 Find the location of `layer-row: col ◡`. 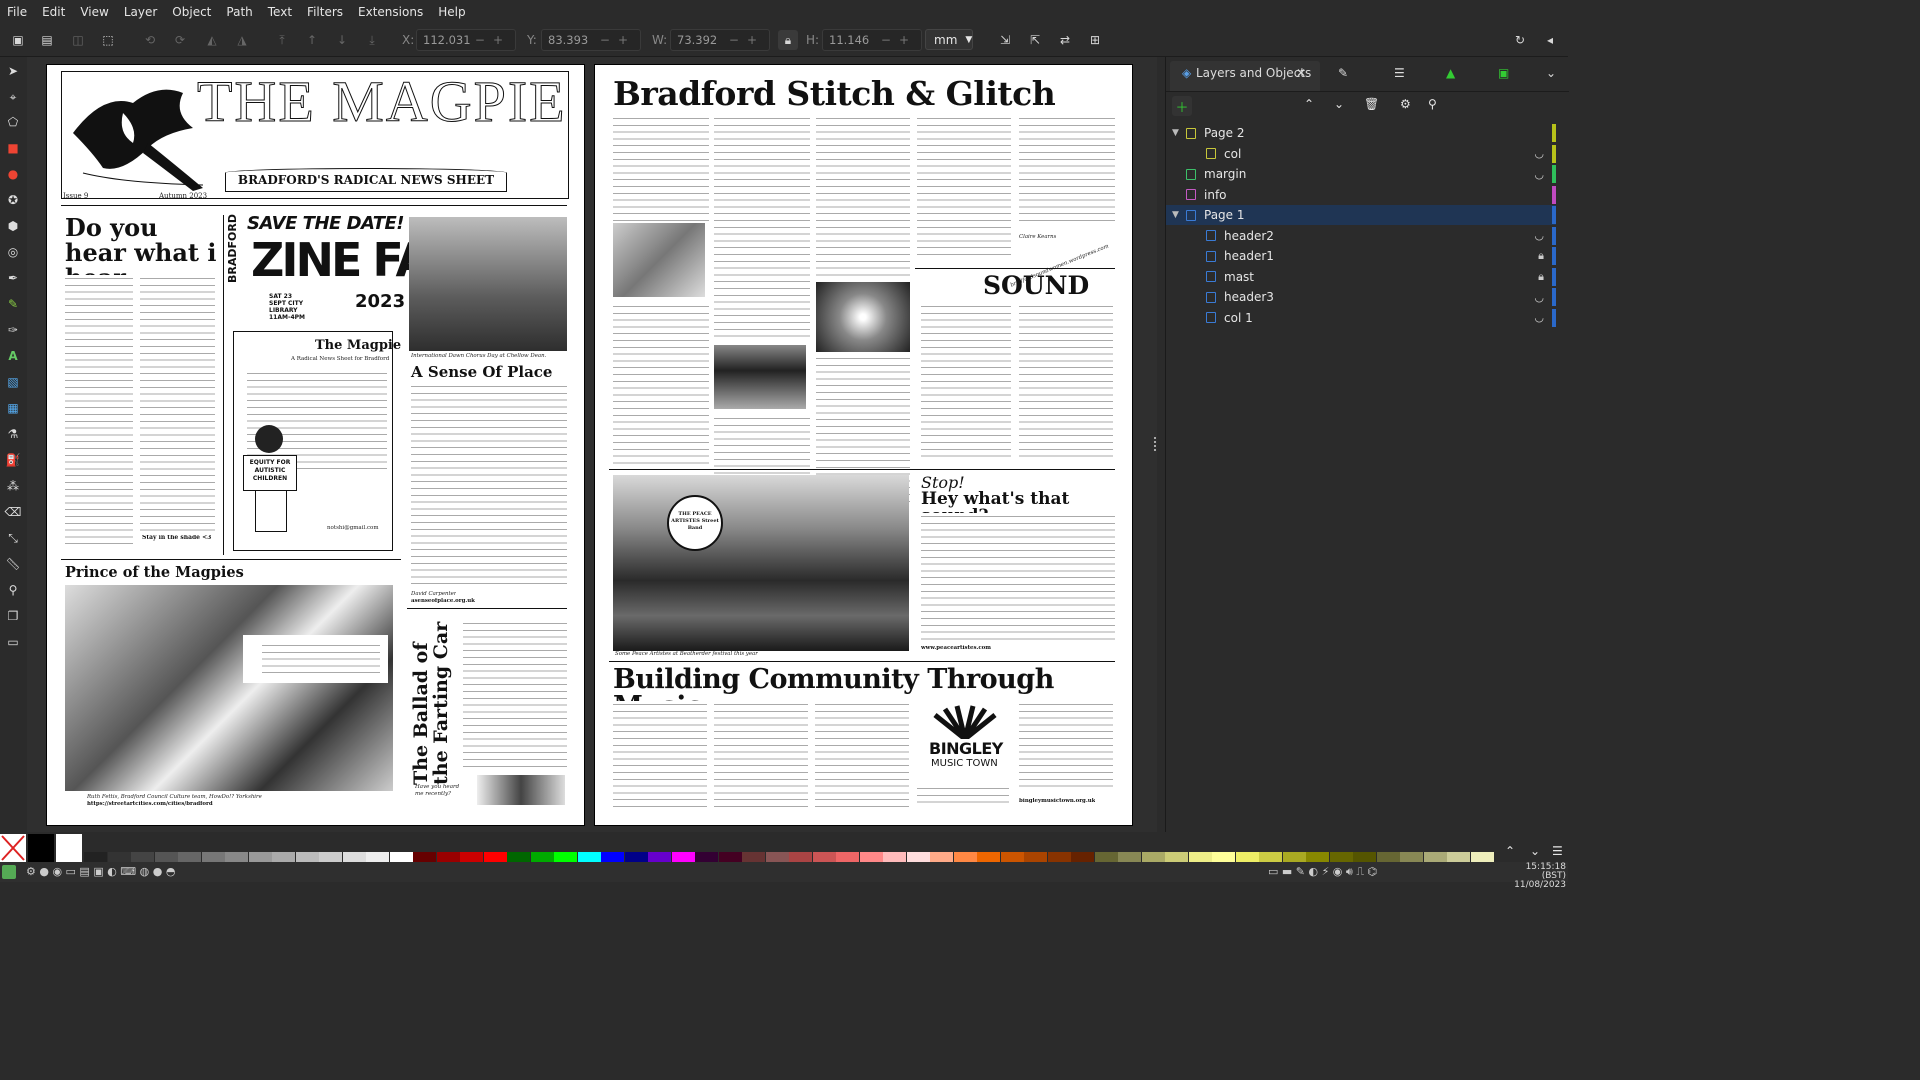

layer-row: col ◡ is located at coordinates (1361, 154).